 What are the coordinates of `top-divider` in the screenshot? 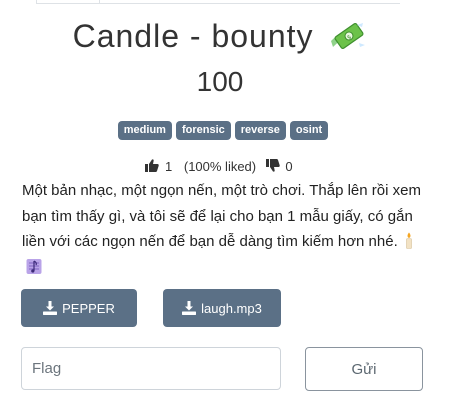 It's located at (249, 3).